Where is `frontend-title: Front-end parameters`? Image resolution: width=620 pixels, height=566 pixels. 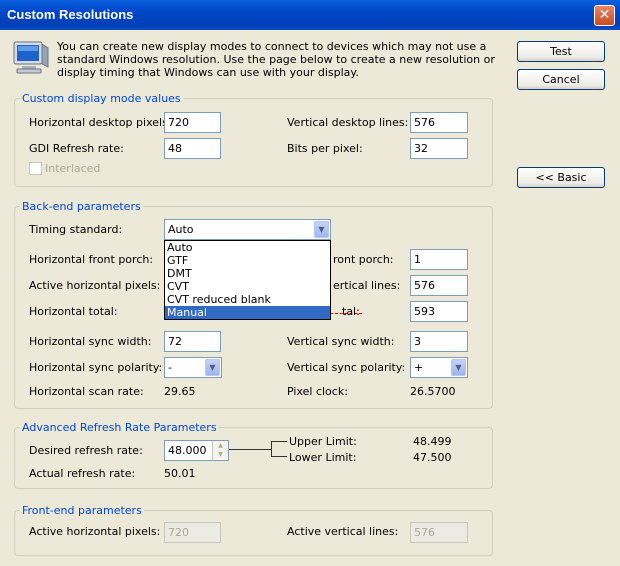 frontend-title: Front-end parameters is located at coordinates (82, 510).